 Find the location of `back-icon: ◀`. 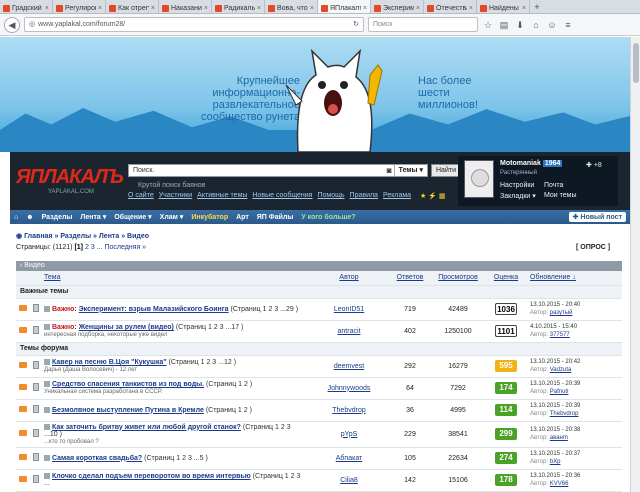

back-icon: ◀ is located at coordinates (12, 24).